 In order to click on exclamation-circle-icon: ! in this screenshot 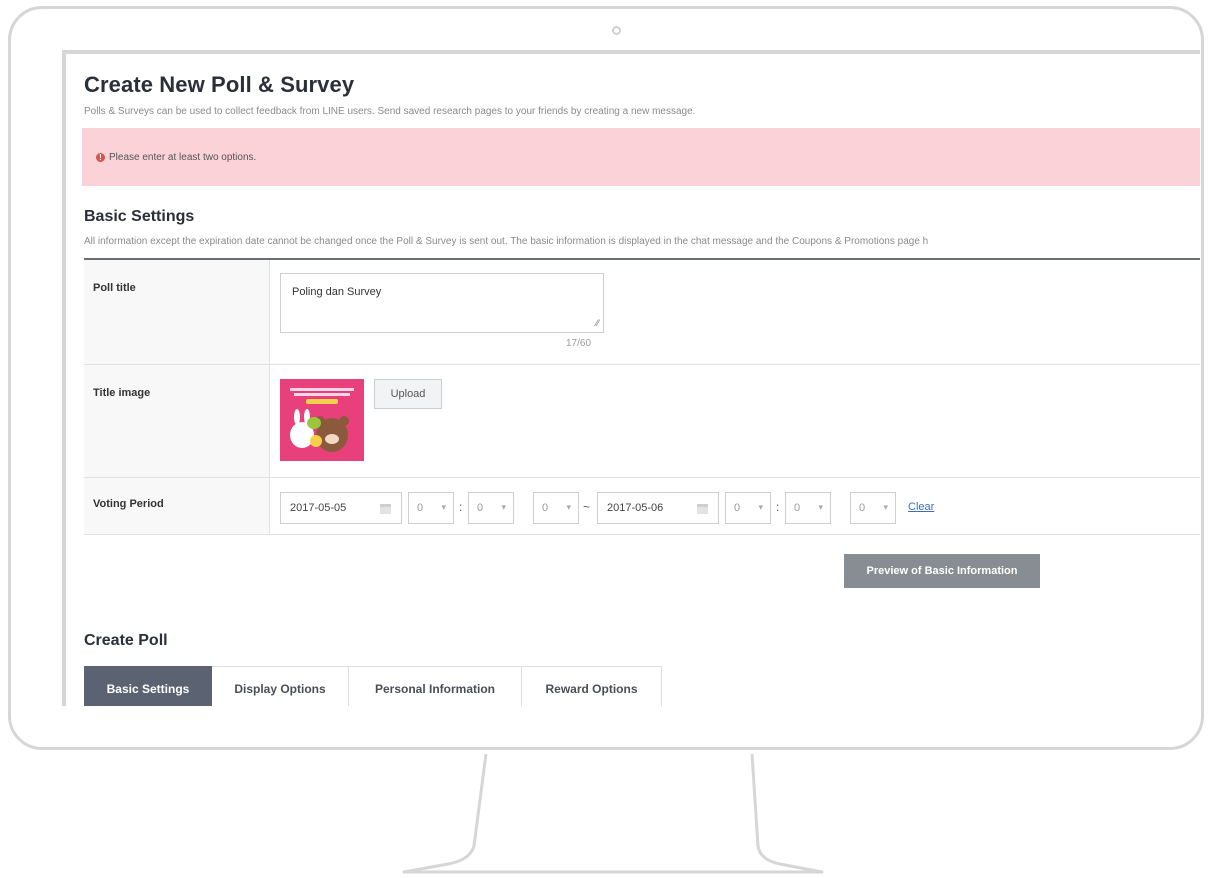, I will do `click(100, 157)`.